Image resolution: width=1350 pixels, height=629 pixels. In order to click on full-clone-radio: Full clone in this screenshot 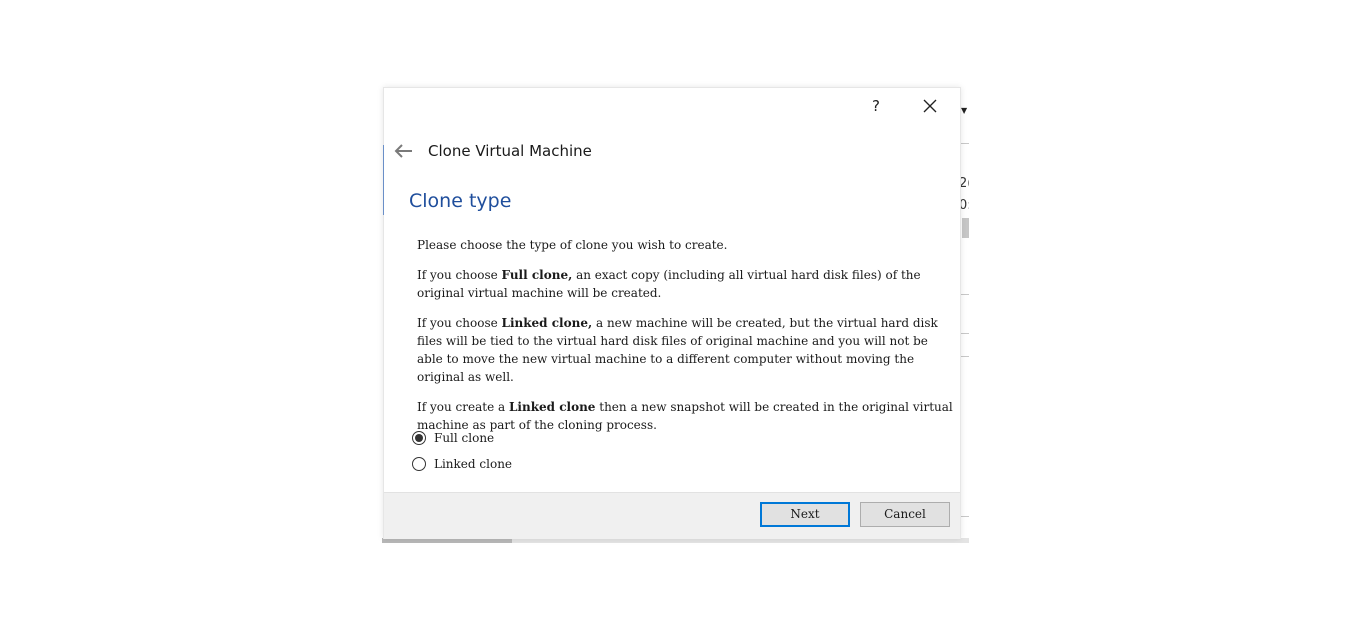, I will do `click(453, 438)`.